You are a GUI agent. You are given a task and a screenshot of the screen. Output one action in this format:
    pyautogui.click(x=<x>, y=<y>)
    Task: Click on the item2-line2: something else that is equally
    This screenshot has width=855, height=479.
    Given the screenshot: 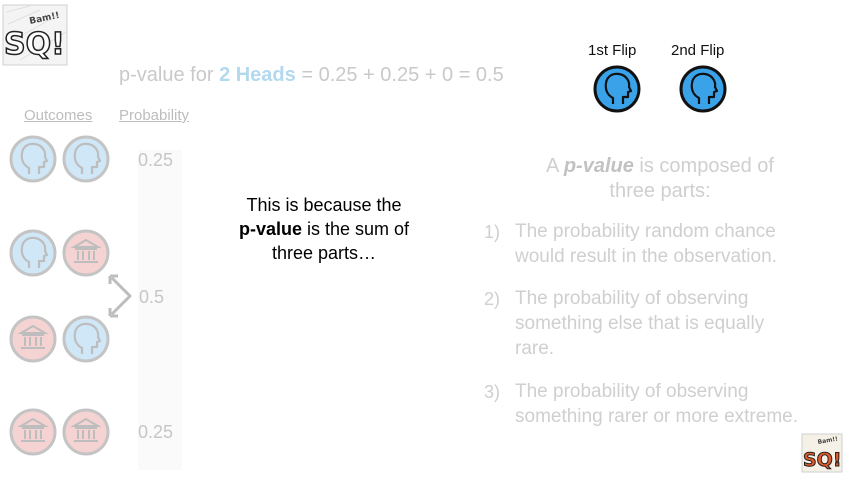 What is the action you would take?
    pyautogui.click(x=640, y=323)
    